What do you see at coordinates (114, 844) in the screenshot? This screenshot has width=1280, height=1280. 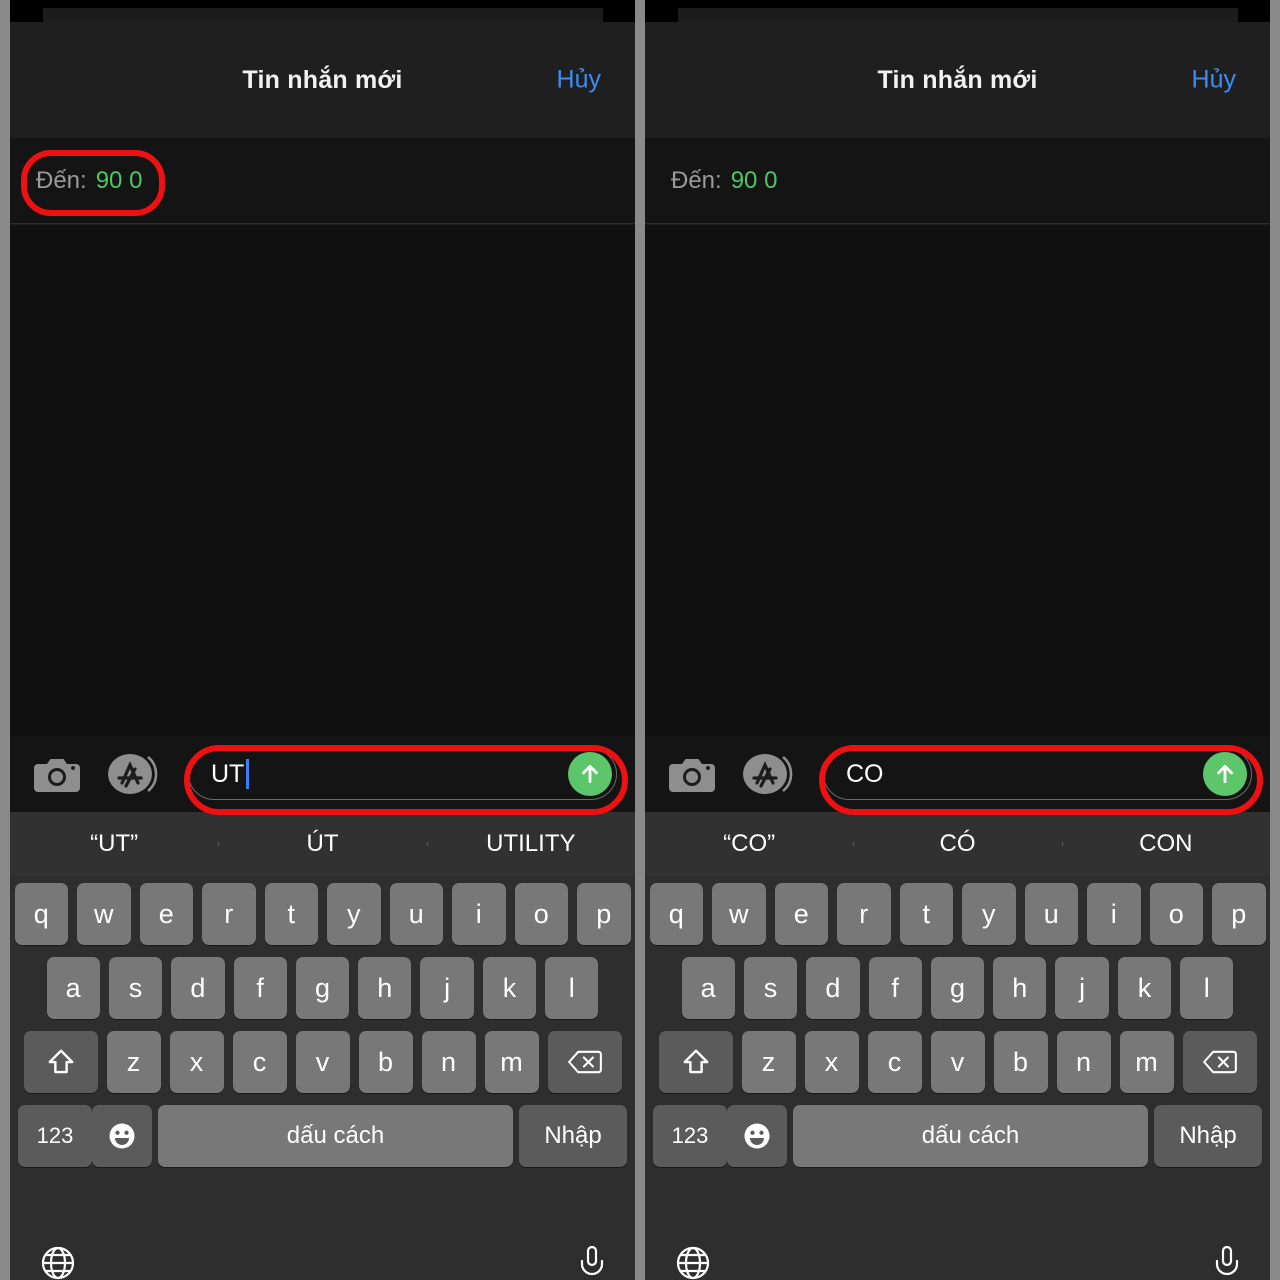 I see `suggestion-item: “UT”` at bounding box center [114, 844].